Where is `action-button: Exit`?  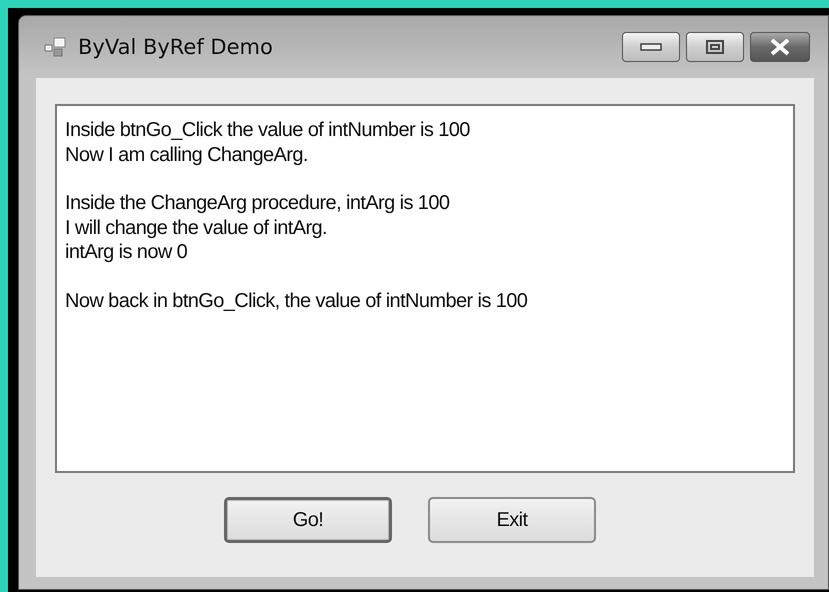
action-button: Exit is located at coordinates (512, 520).